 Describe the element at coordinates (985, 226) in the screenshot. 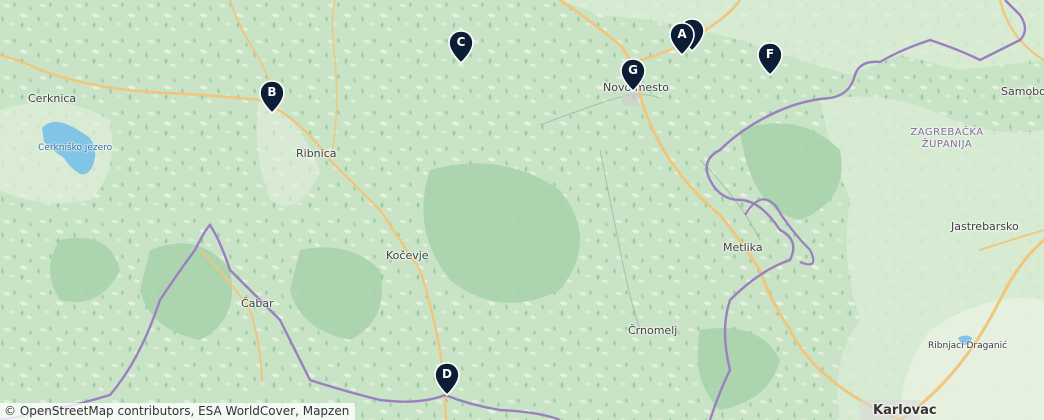

I see `place-label-jastrebarsko: Jastrebarsko` at that location.